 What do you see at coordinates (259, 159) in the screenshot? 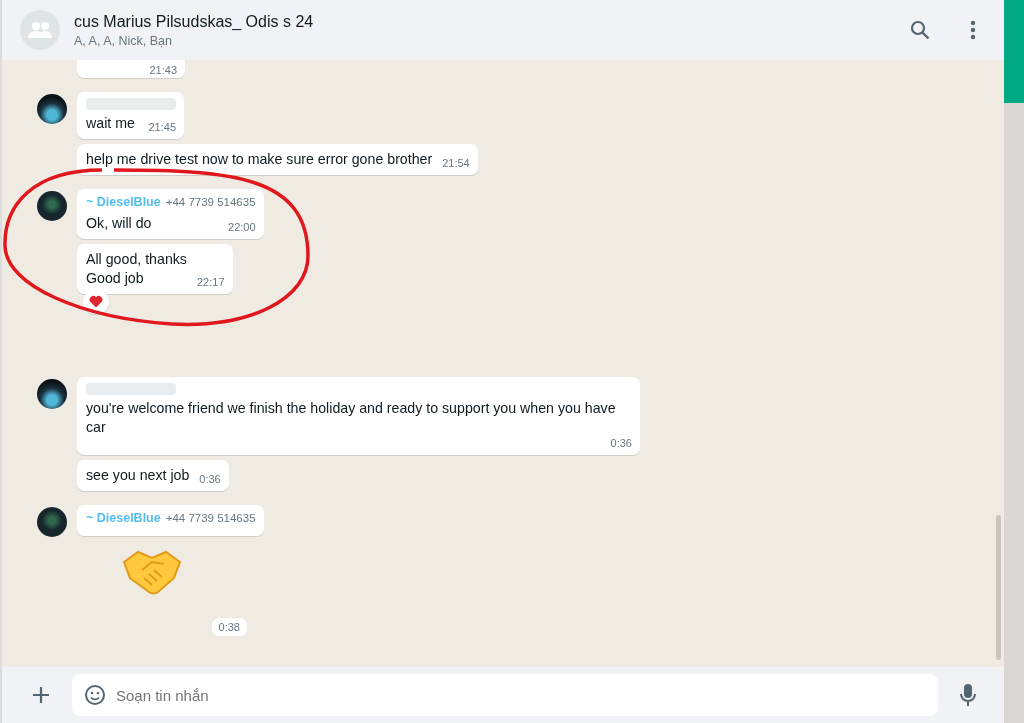
I see `message-text: help me drive test now to make sure error gone brother` at bounding box center [259, 159].